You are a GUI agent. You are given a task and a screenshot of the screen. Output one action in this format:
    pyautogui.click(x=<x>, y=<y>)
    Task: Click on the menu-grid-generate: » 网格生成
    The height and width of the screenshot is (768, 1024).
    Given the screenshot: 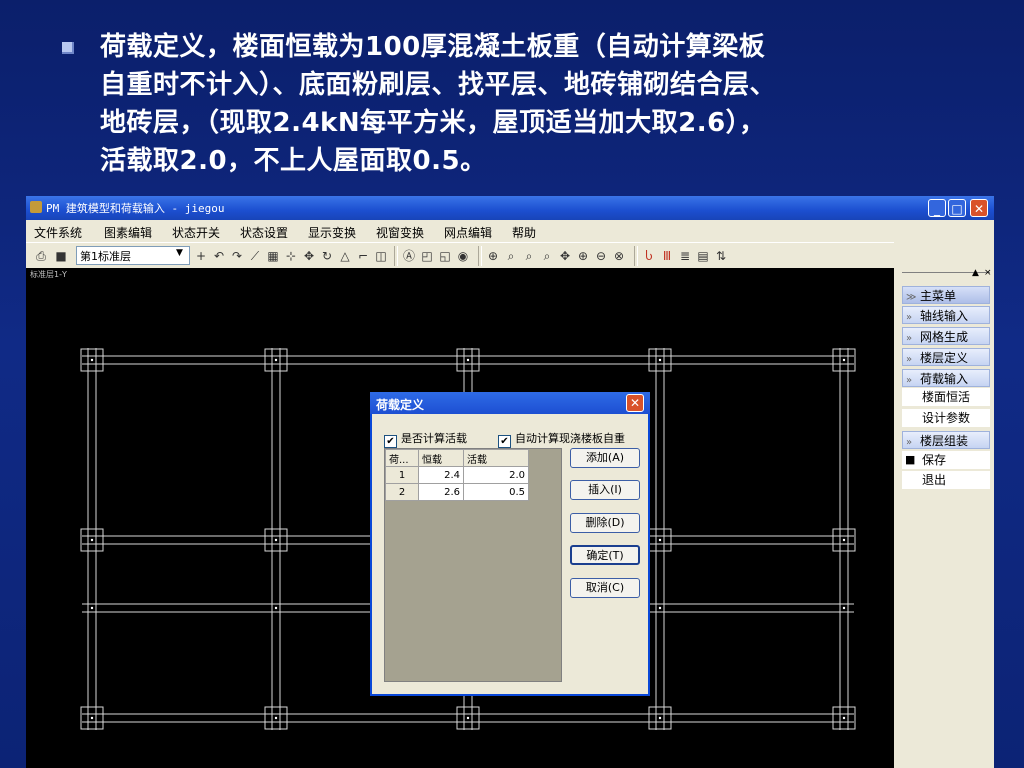 What is the action you would take?
    pyautogui.click(x=946, y=336)
    